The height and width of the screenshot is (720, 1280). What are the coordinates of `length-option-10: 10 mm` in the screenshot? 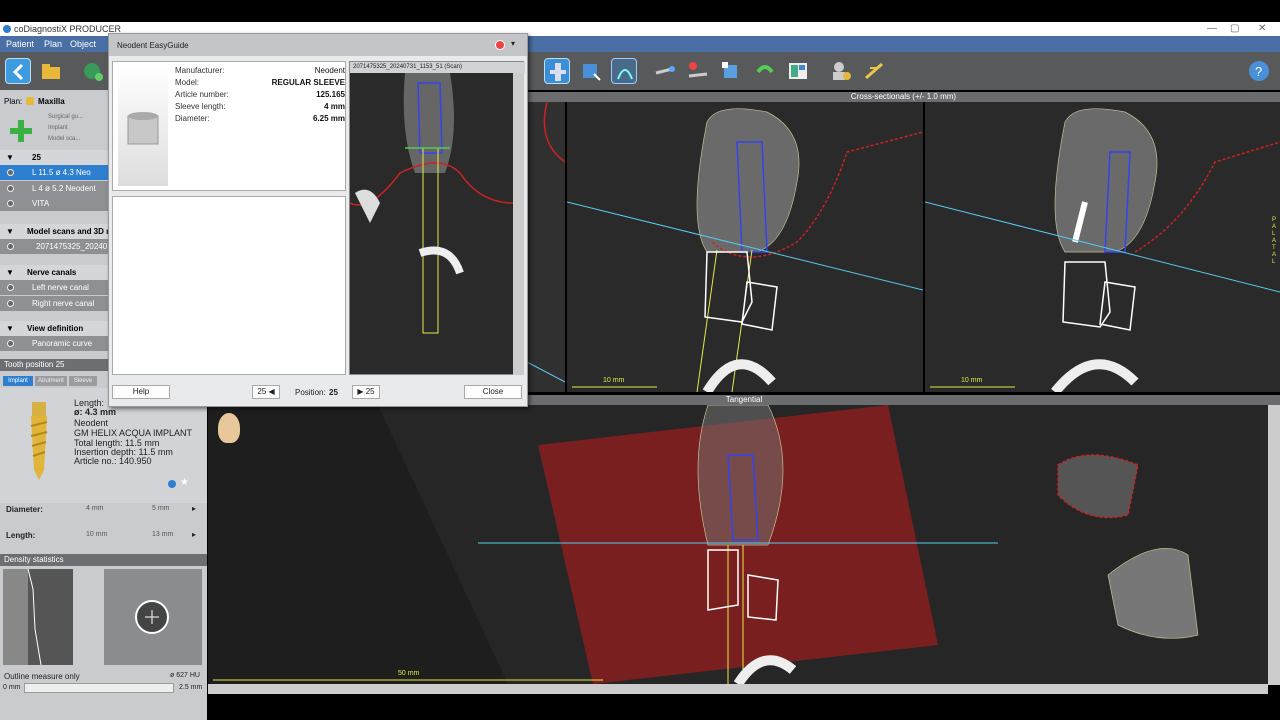 It's located at (96, 534).